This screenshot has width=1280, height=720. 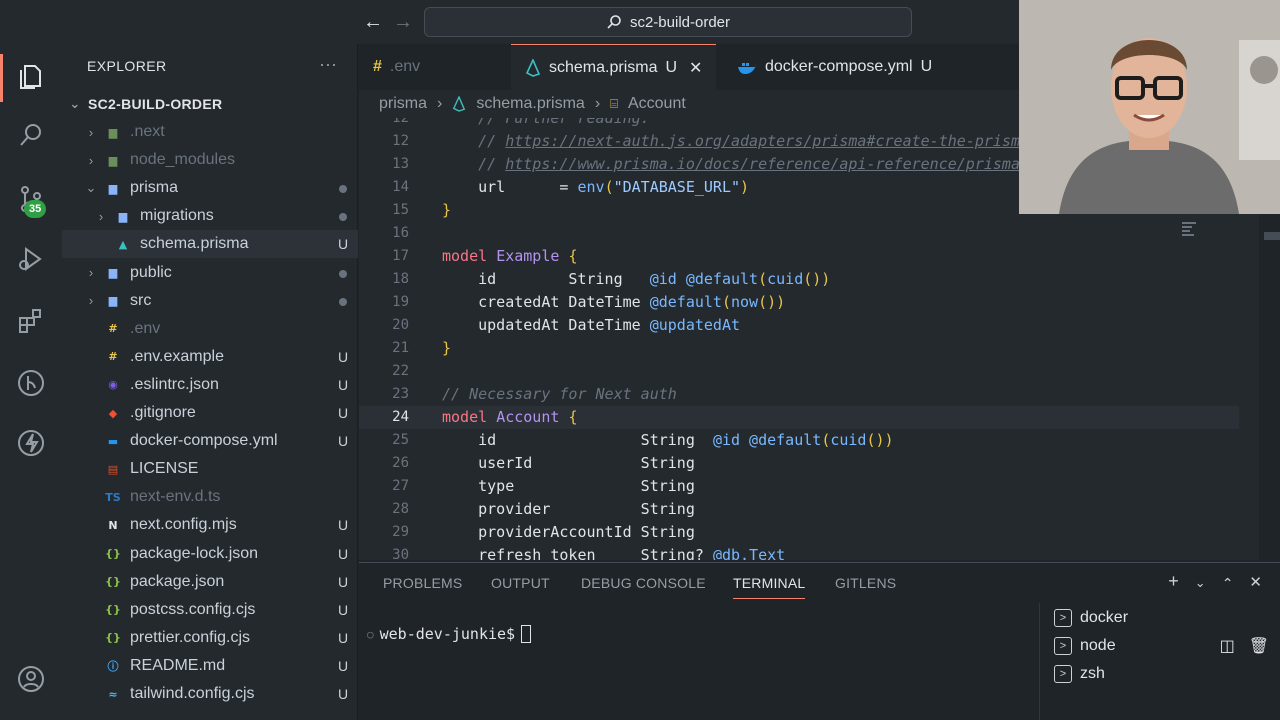 I want to click on panel-actions: + ⌄ ⌃ ✕, so click(x=1215, y=583).